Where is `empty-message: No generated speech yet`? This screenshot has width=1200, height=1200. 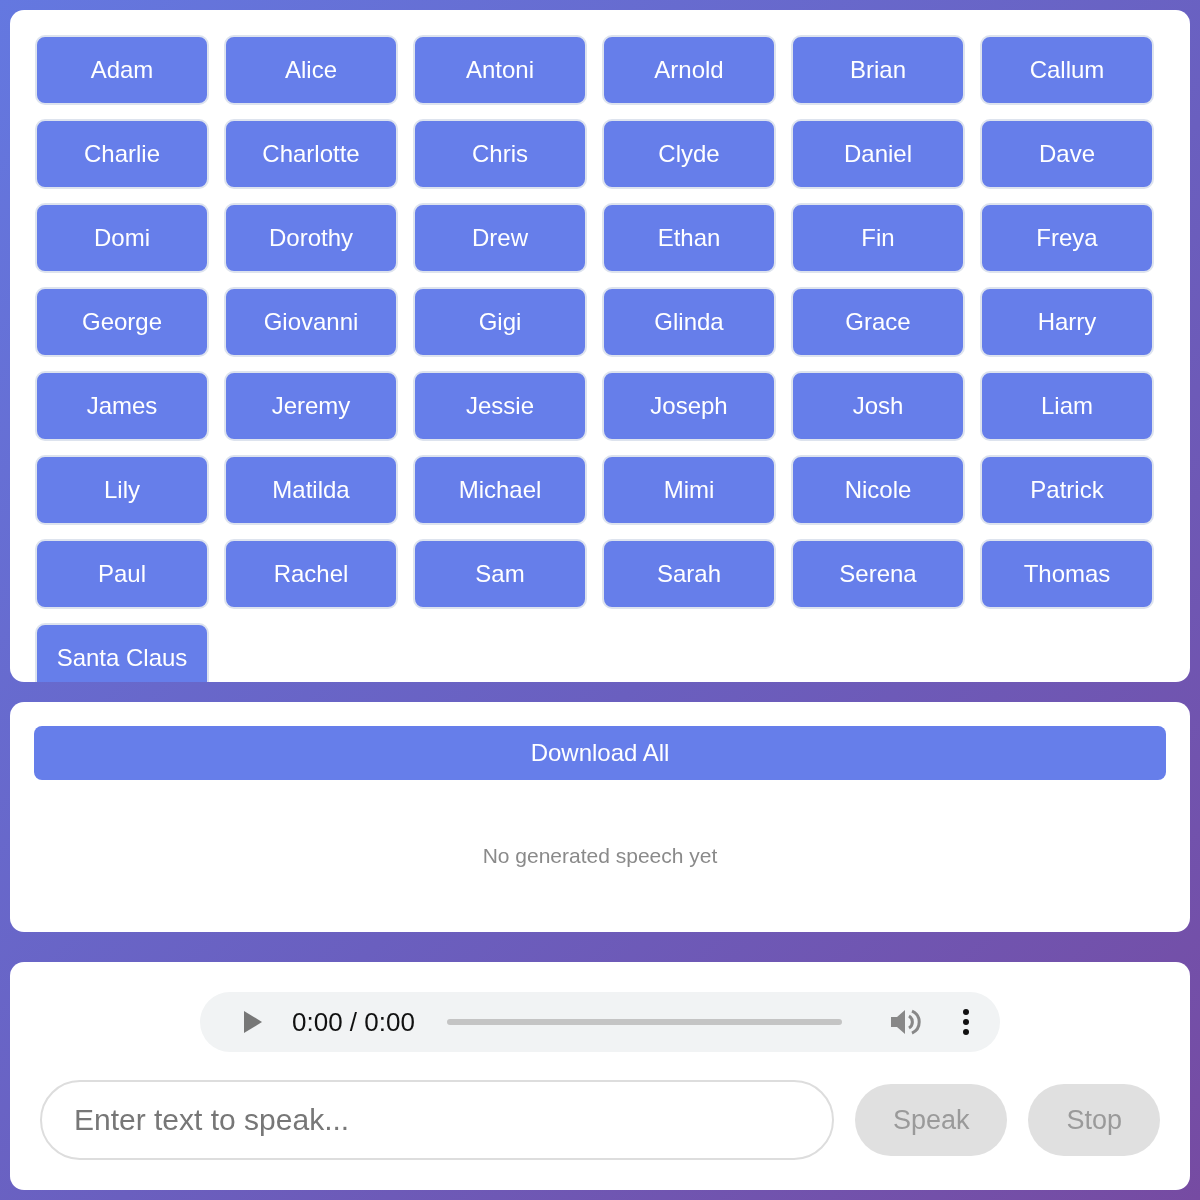
empty-message: No generated speech yet is located at coordinates (600, 856).